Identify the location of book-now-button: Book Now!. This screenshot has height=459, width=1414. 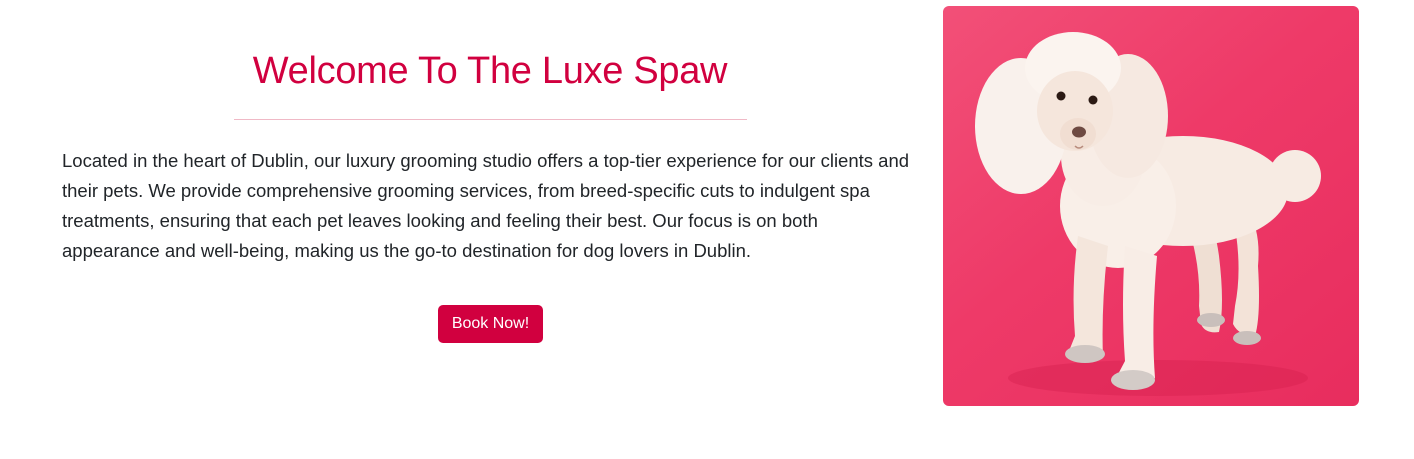
(490, 324).